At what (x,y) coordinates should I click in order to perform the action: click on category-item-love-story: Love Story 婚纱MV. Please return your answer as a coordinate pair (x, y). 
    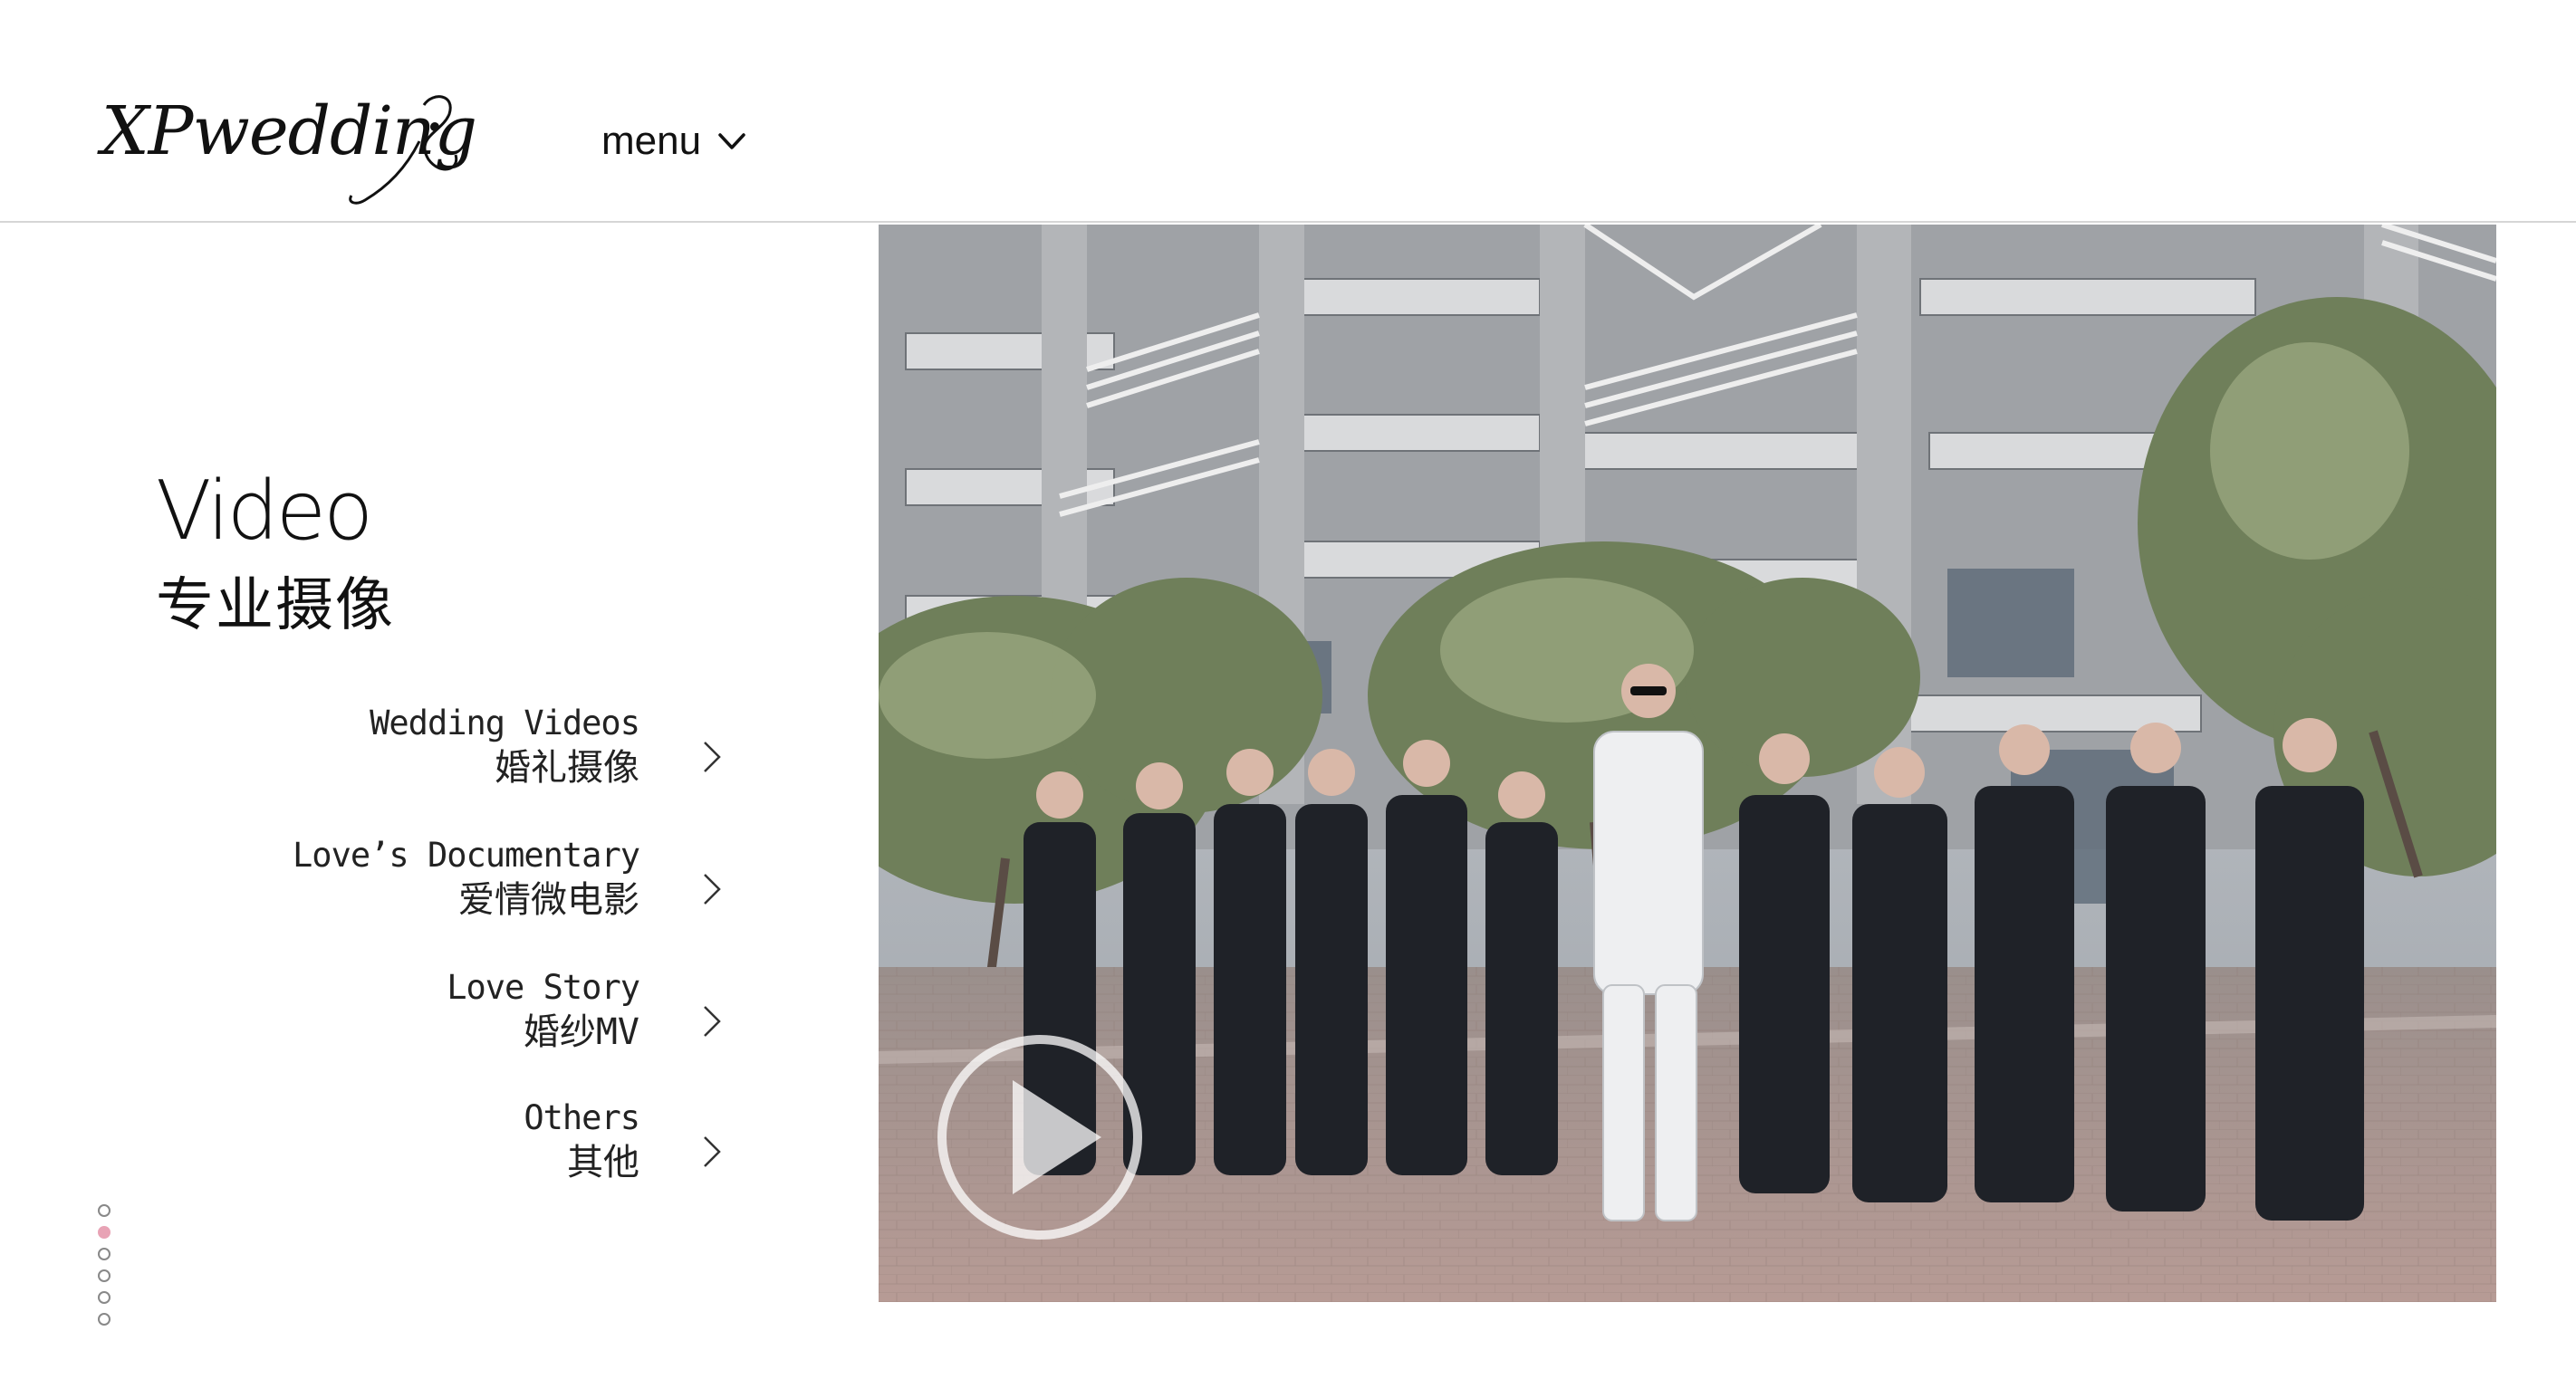
    Looking at the image, I should click on (371, 1020).